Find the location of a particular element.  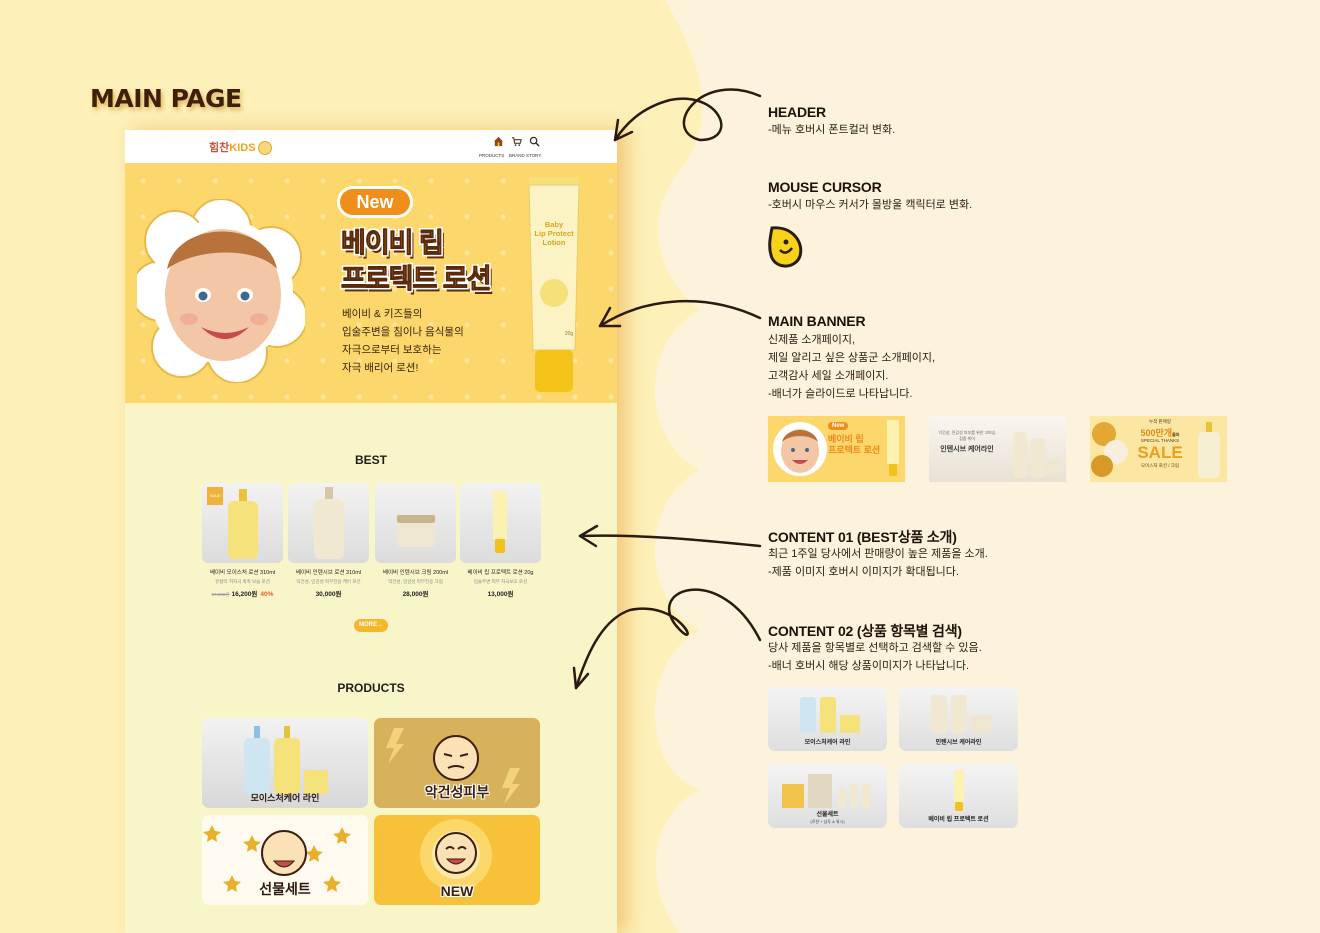

product-price-row: 27,000원 16,200원 40% is located at coordinates (242, 593).